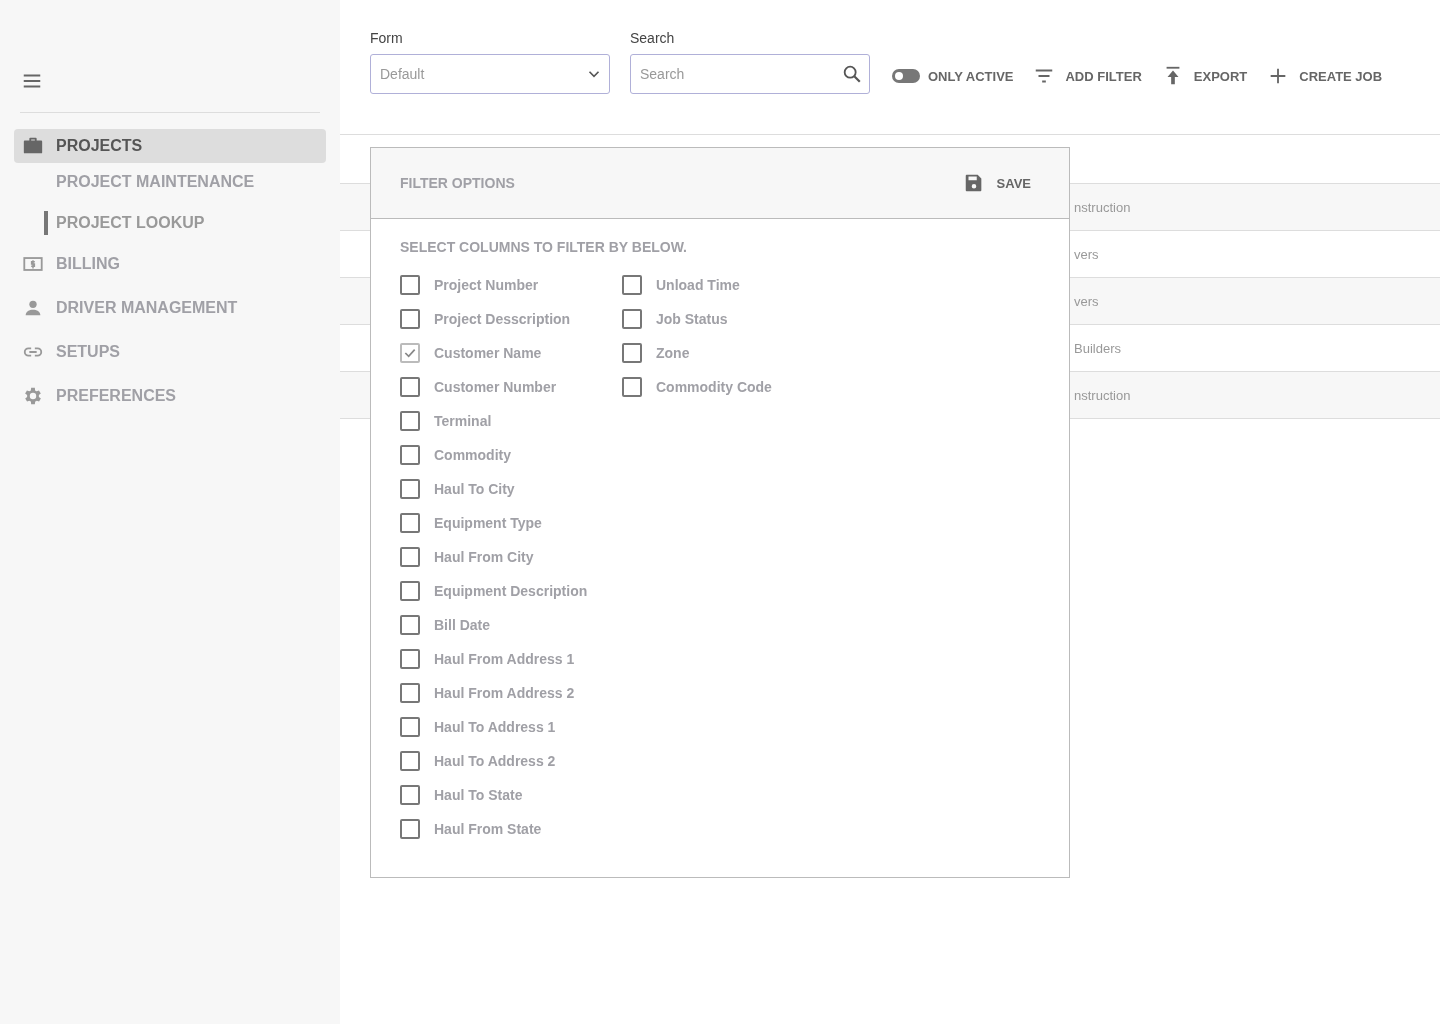  What do you see at coordinates (511, 591) in the screenshot?
I see `checkbox-label: Equipment Description` at bounding box center [511, 591].